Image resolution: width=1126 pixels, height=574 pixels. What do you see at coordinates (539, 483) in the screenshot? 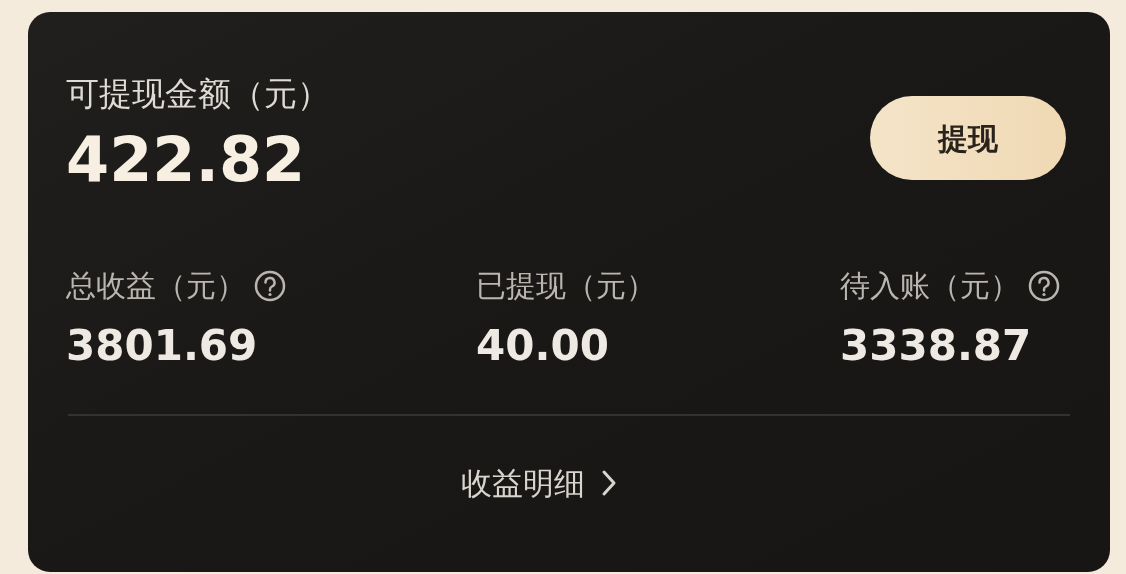
I see `earnings-details-link: 收益明细` at bounding box center [539, 483].